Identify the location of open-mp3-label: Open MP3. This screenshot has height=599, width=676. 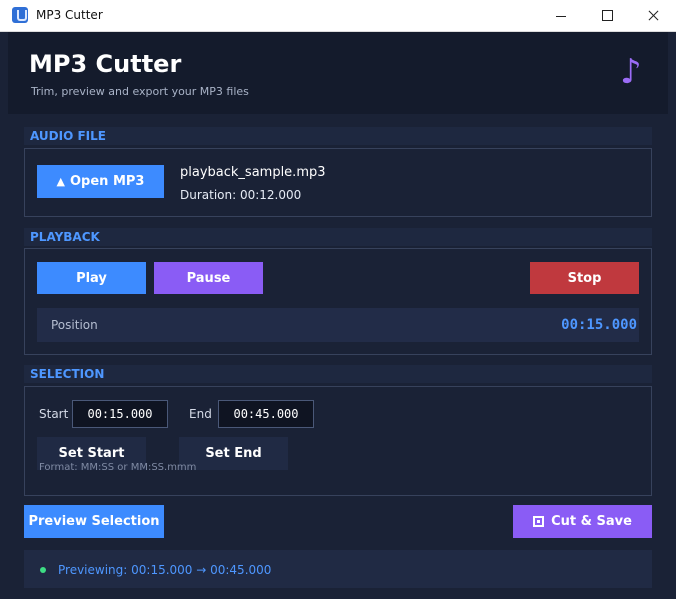
(107, 181).